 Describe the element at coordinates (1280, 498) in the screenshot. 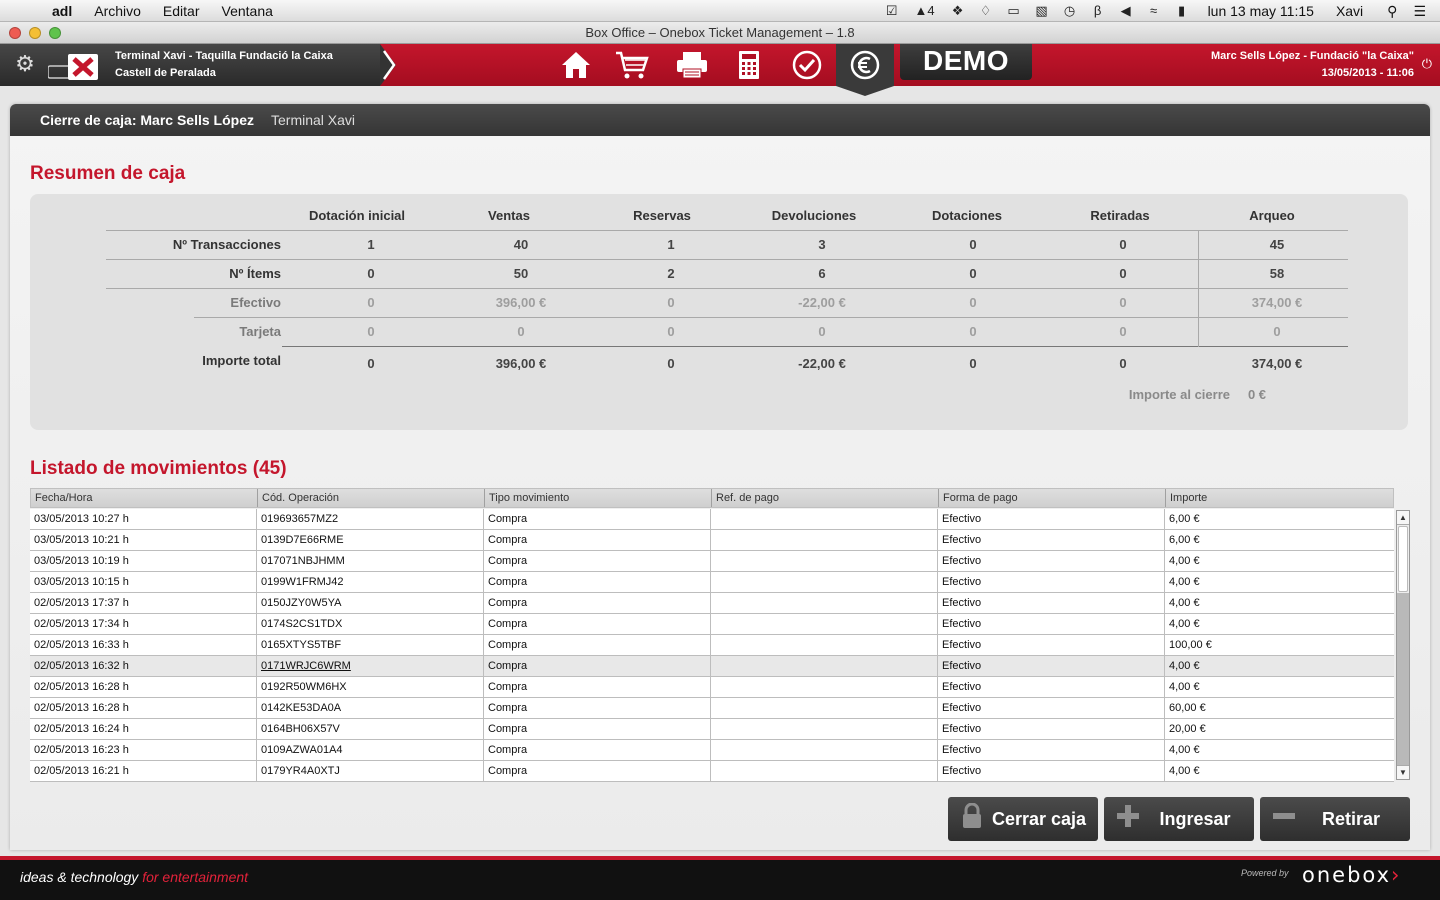

I see `column-header-importe: Importe` at that location.